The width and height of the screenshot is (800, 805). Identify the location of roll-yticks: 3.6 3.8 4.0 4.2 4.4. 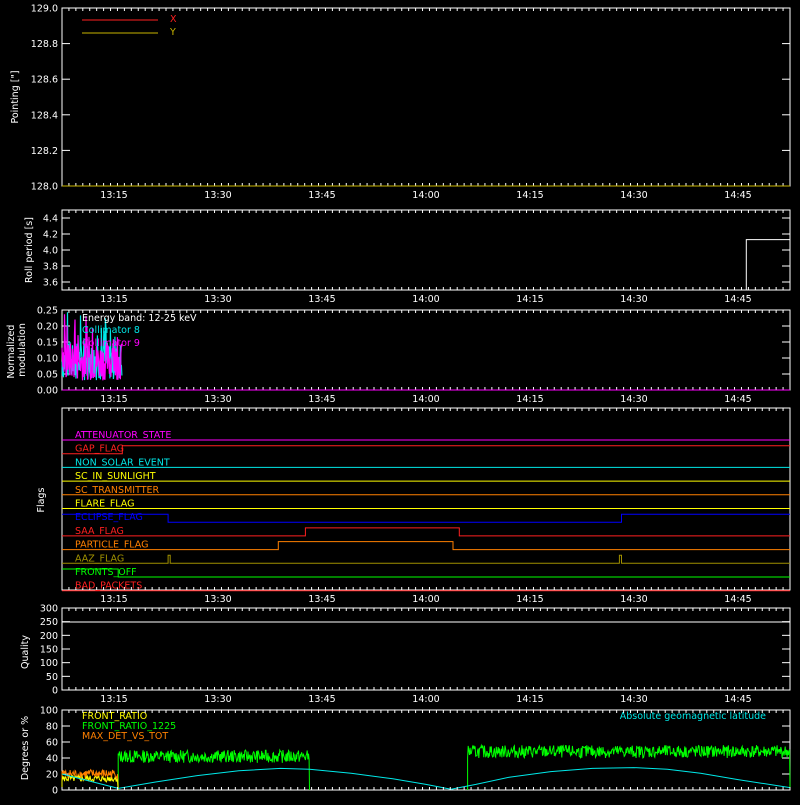
(416, 251).